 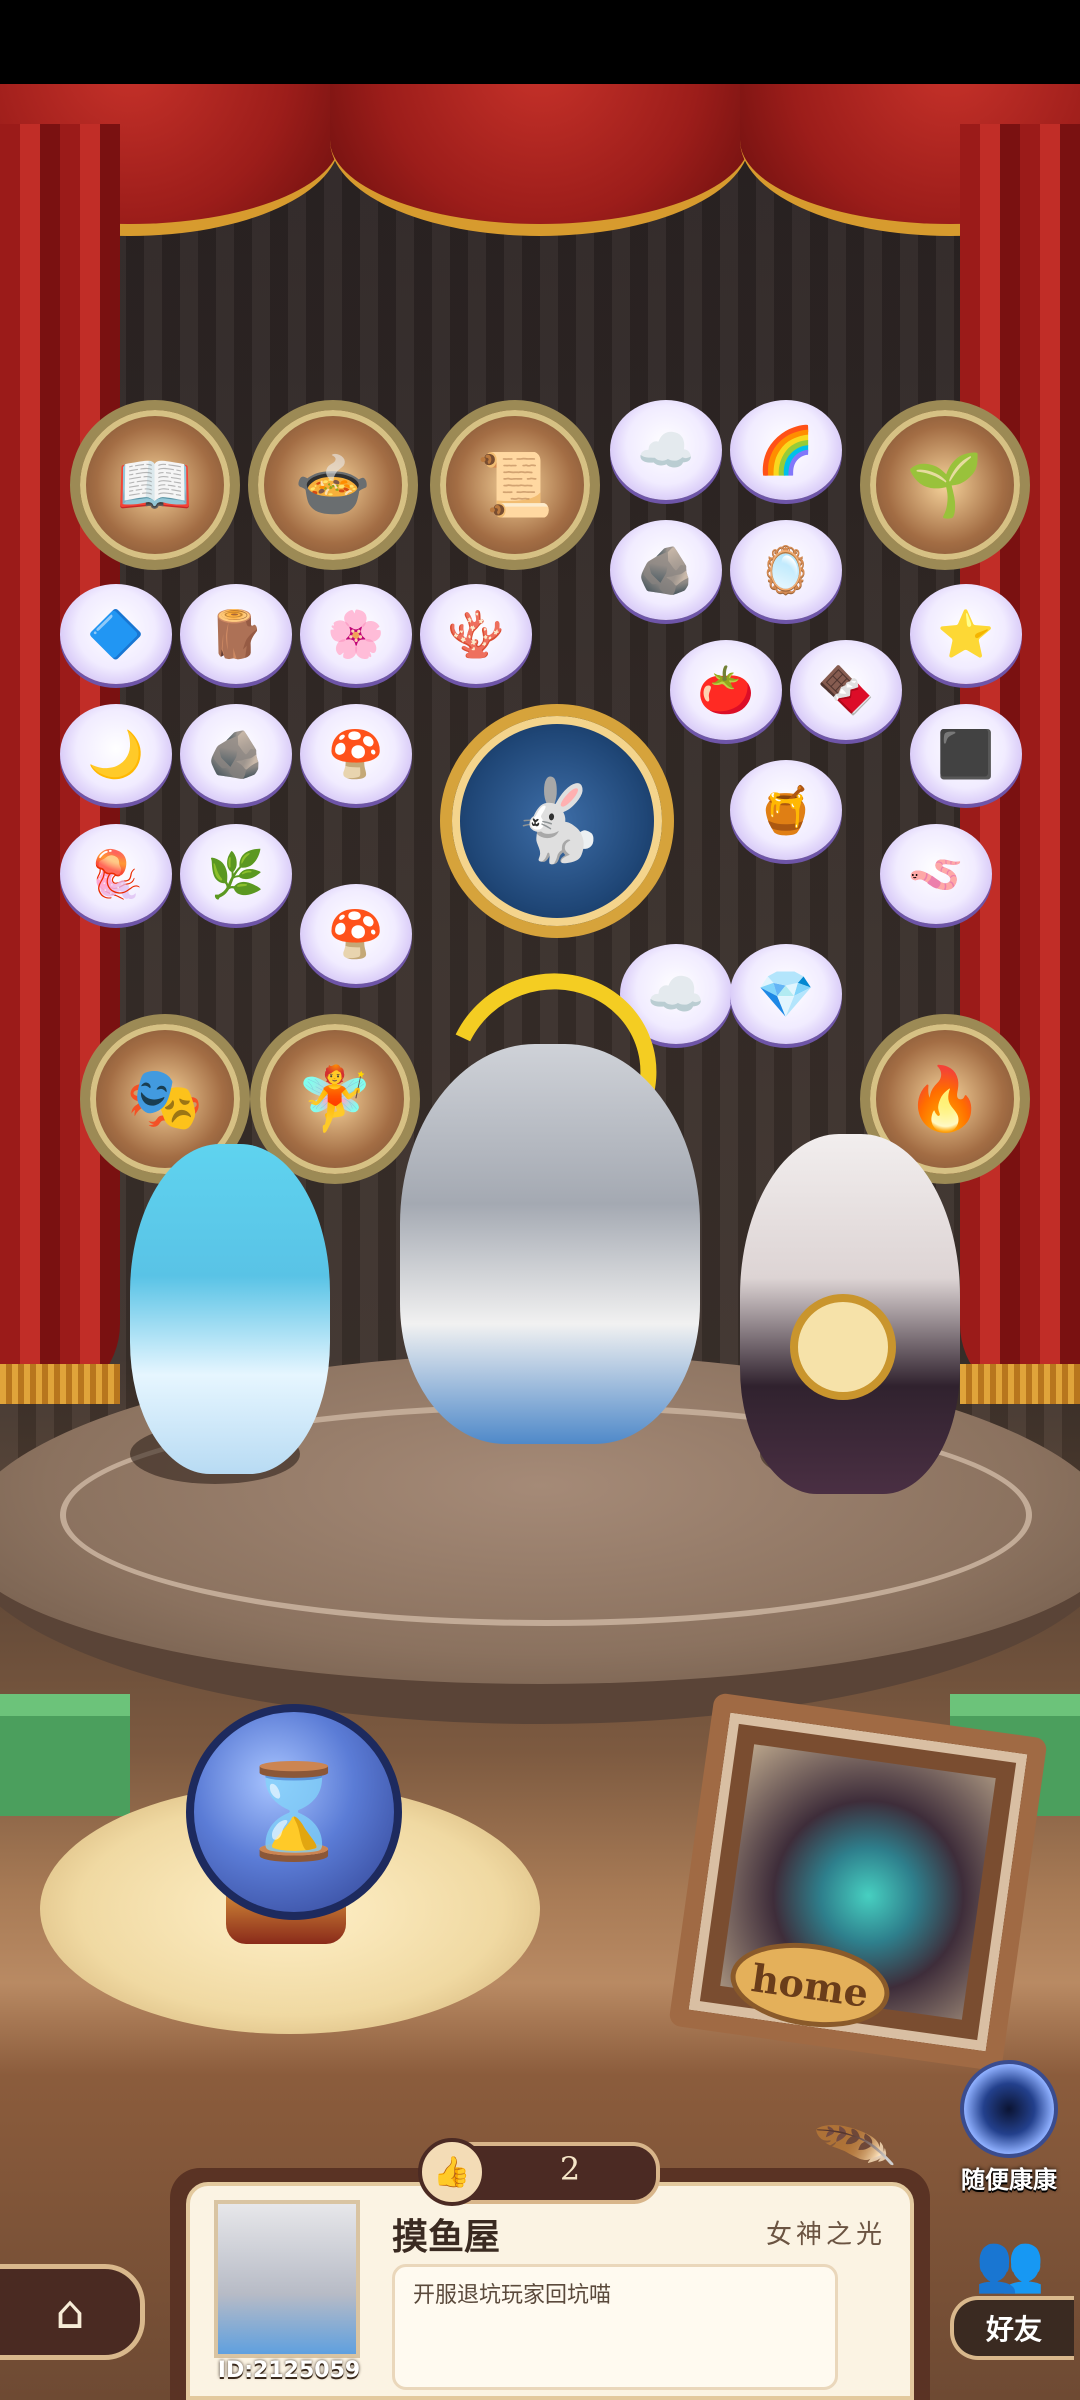 What do you see at coordinates (539, 2172) in the screenshot?
I see `like-button: 👍 2` at bounding box center [539, 2172].